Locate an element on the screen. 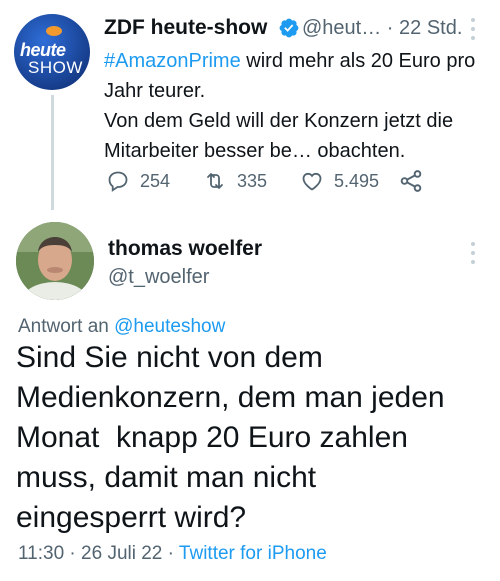 Image resolution: width=500 pixels, height=581 pixels. tweet-timestamp: 11:30 · 26 Juli 22 · Twitter for iPhone is located at coordinates (172, 554).